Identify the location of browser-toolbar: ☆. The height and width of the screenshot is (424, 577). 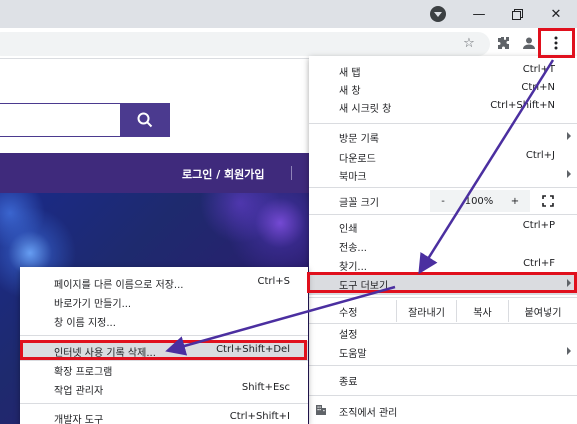
(288, 43).